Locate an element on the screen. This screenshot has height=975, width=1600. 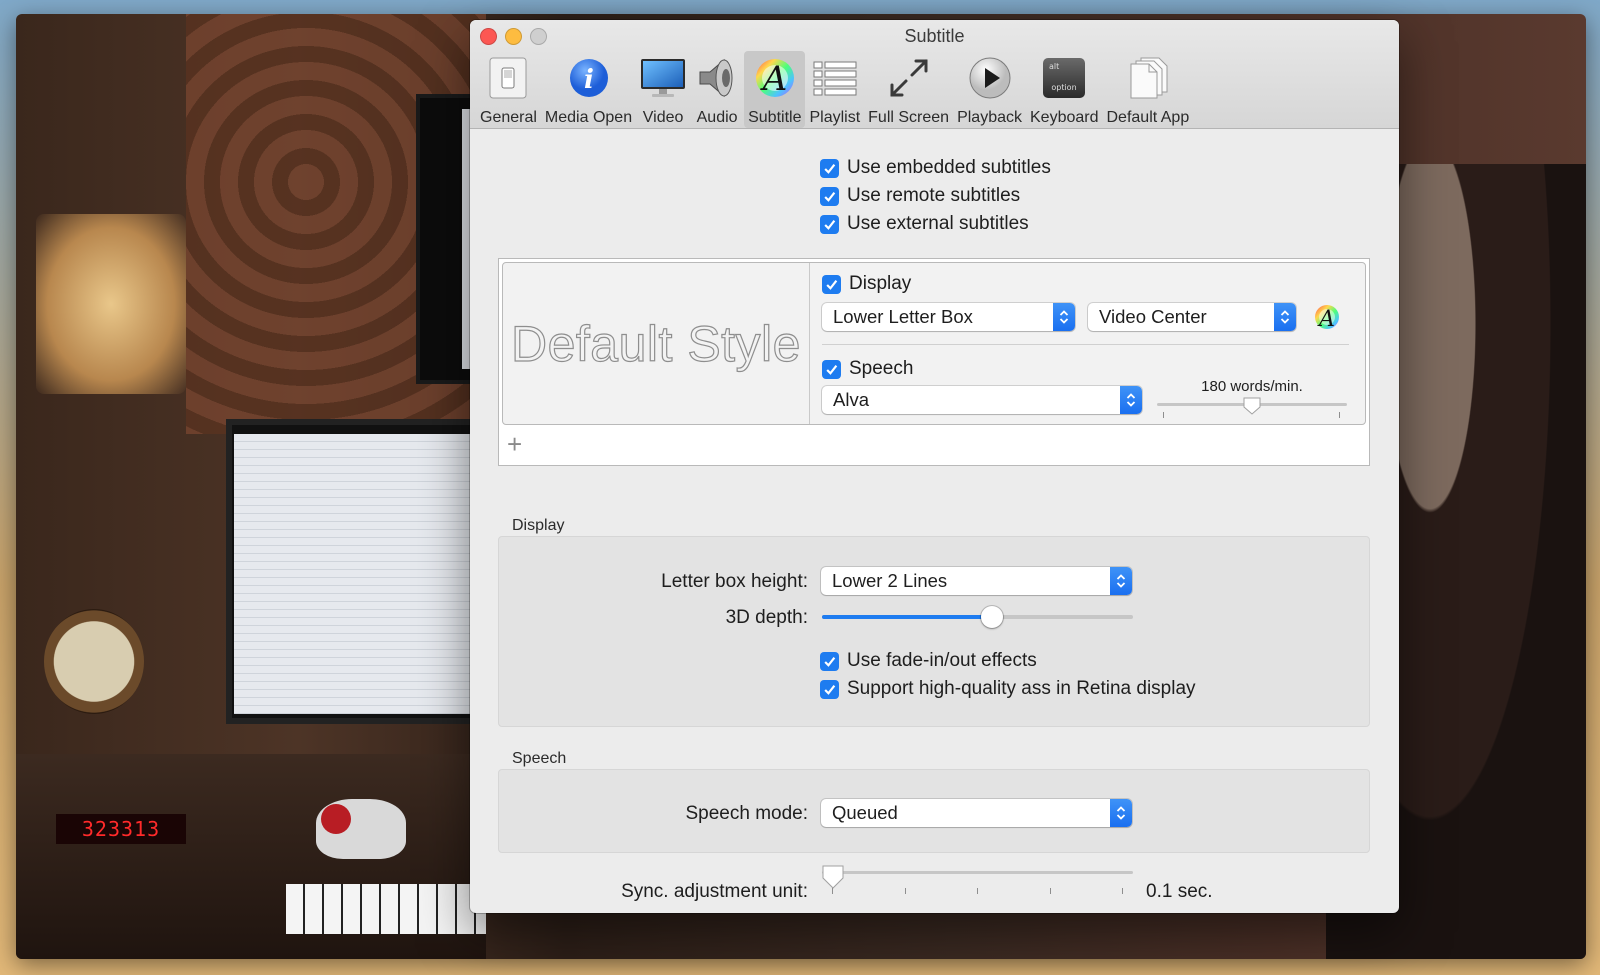
speech-section-title: Speech is located at coordinates (539, 758).